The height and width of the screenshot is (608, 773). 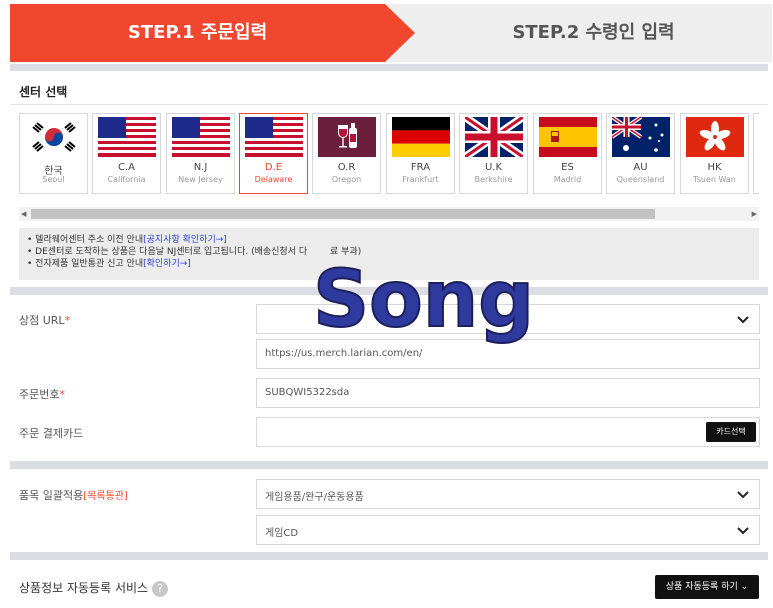 What do you see at coordinates (640, 167) in the screenshot?
I see `center-code: AU` at bounding box center [640, 167].